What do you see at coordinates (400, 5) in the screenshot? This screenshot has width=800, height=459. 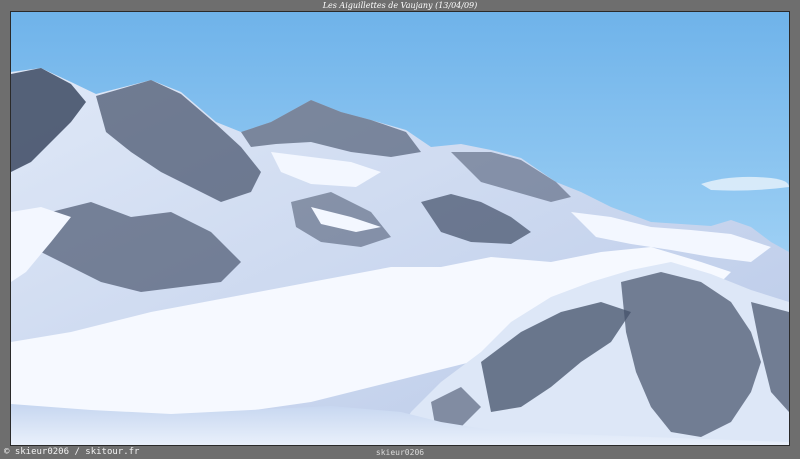 I see `photo-caption: Les Aiguillettes de Vaujany (13/04/09)` at bounding box center [400, 5].